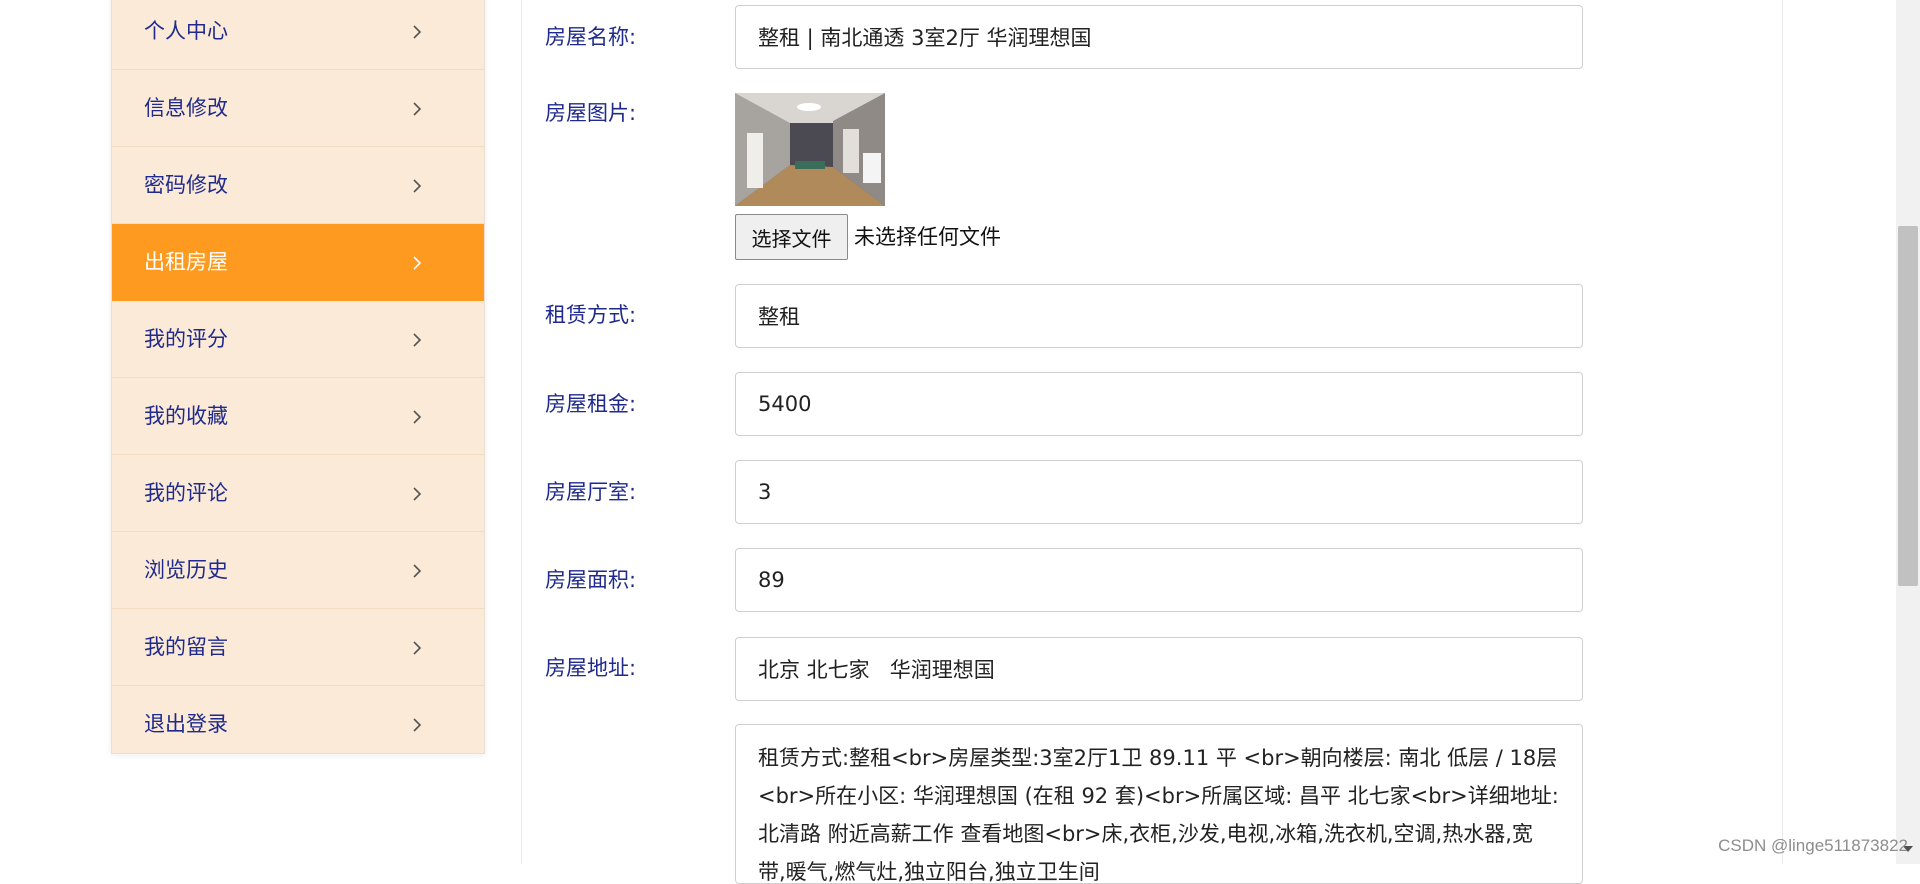 Image resolution: width=1920 pixels, height=884 pixels. I want to click on sidebar-item-label: 密码修改, so click(186, 185).